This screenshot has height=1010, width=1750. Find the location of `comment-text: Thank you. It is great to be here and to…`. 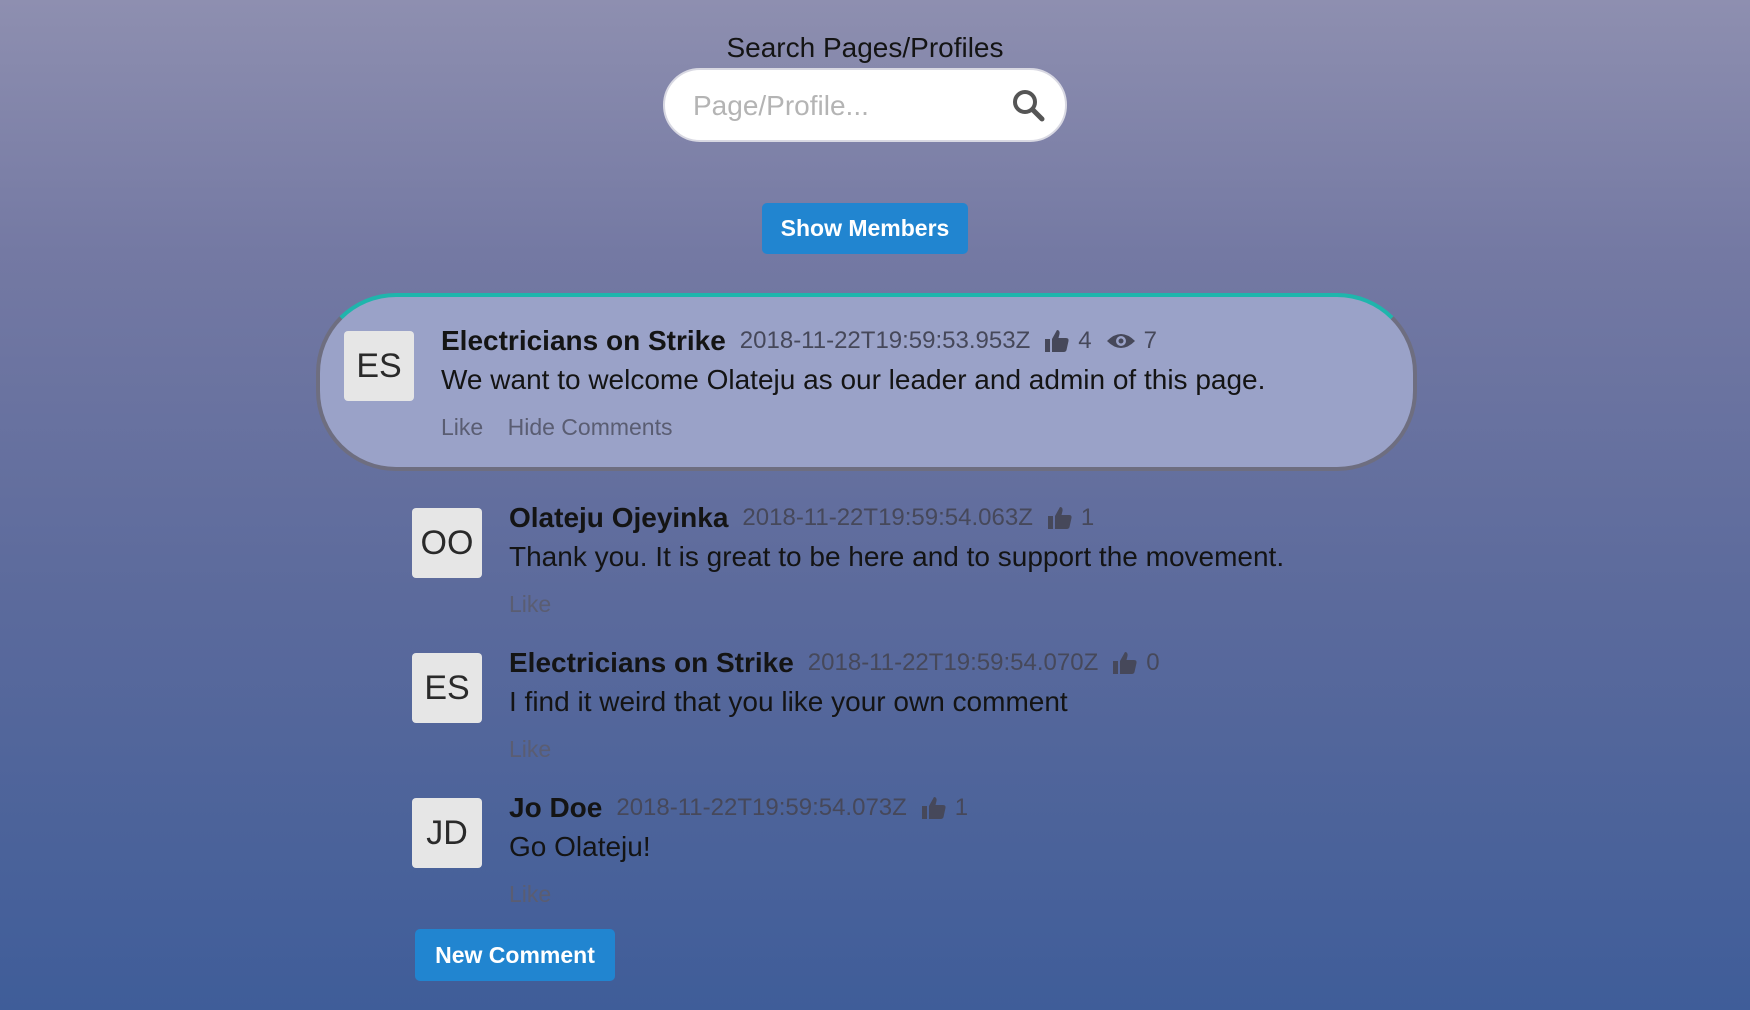

comment-text: Thank you. It is great to be here and to… is located at coordinates (897, 556).